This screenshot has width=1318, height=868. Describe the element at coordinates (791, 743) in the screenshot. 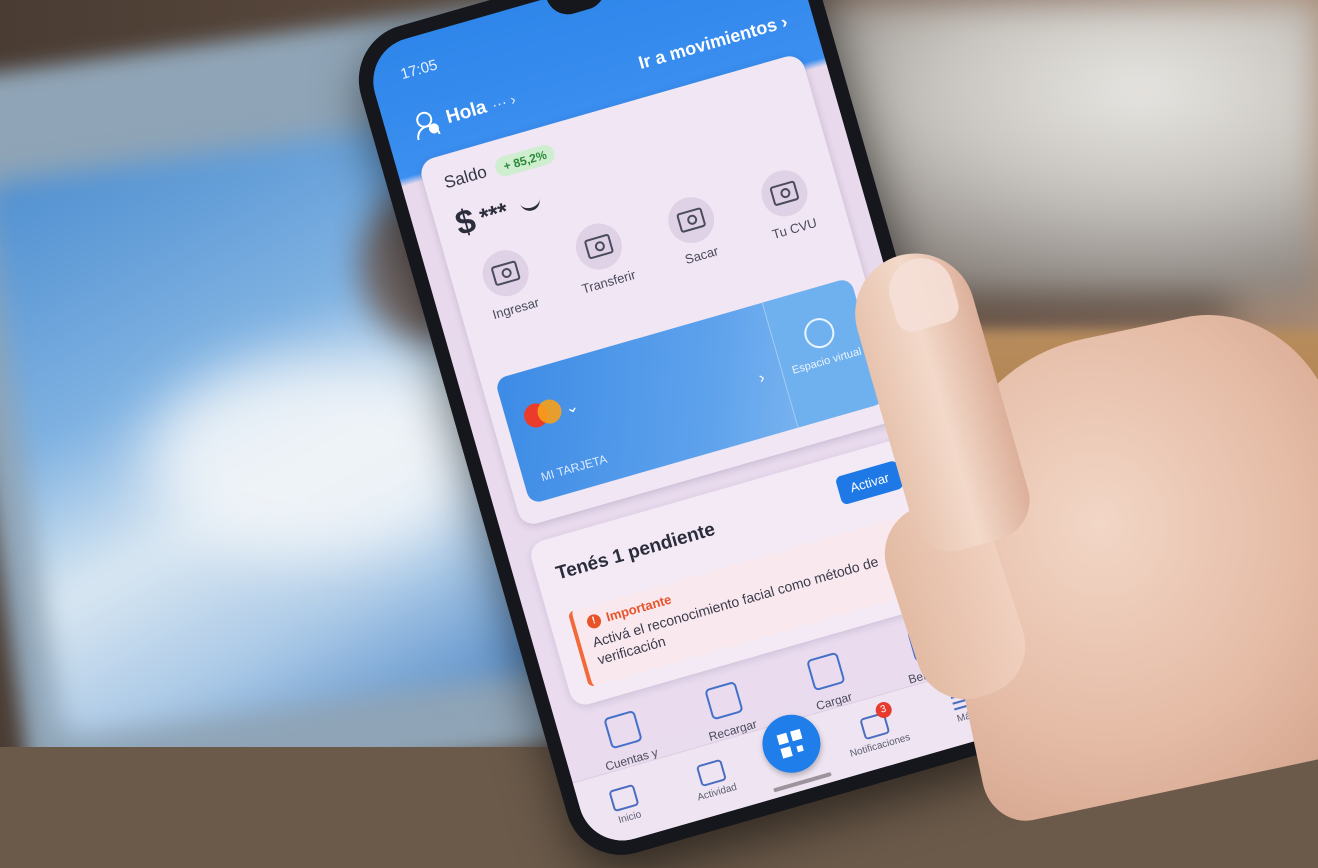

I see `qr-code-icon` at that location.